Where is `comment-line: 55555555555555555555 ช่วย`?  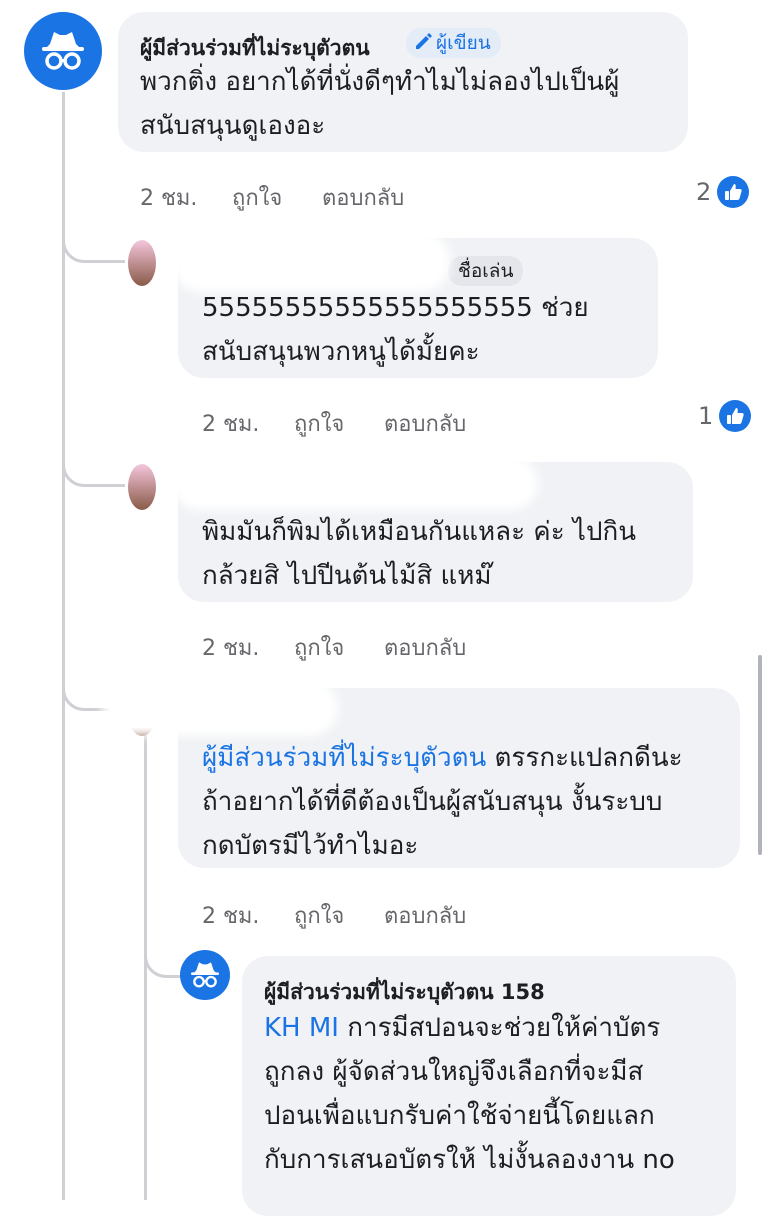 comment-line: 55555555555555555555 ช่วย is located at coordinates (395, 308).